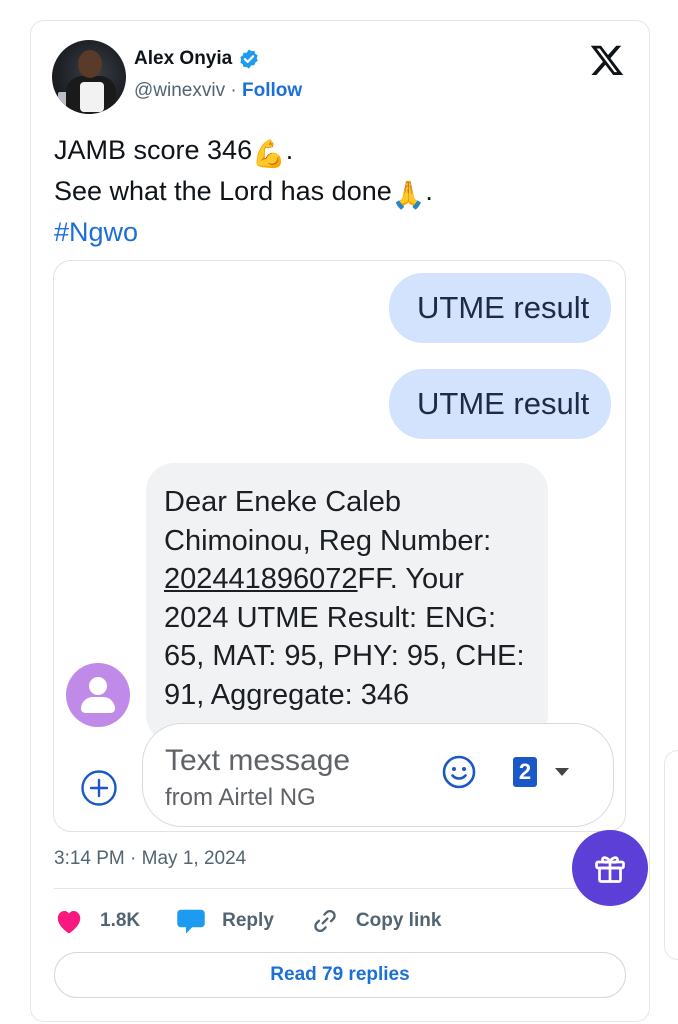  I want to click on reply-button: Reply, so click(225, 921).